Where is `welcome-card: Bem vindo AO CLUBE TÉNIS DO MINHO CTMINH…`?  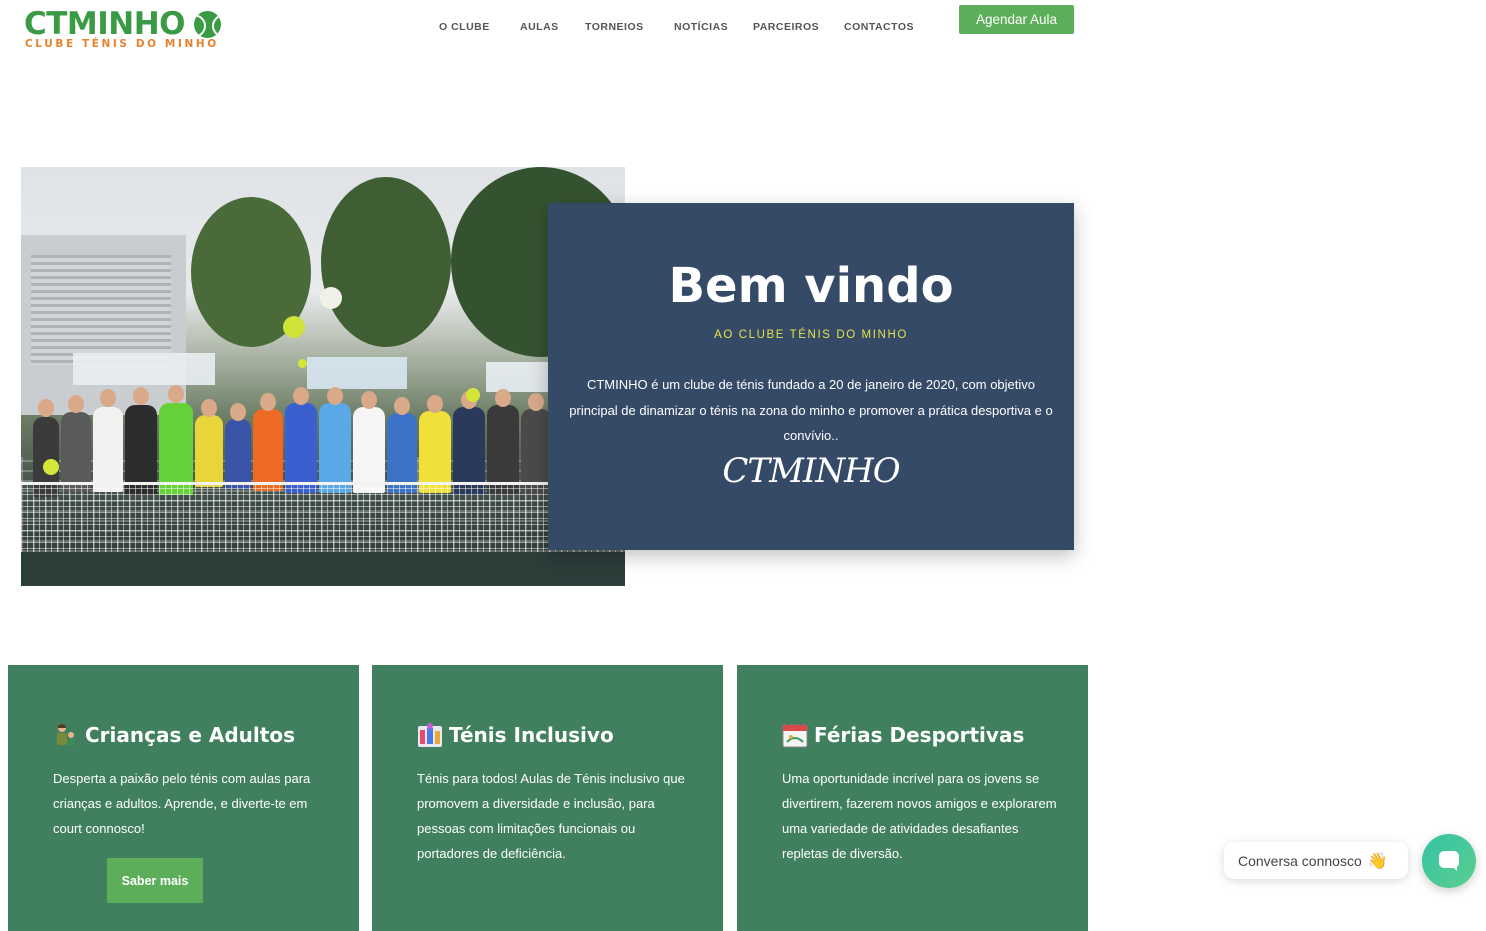
welcome-card: Bem vindo AO CLUBE TÉNIS DO MINHO CTMINH… is located at coordinates (811, 376).